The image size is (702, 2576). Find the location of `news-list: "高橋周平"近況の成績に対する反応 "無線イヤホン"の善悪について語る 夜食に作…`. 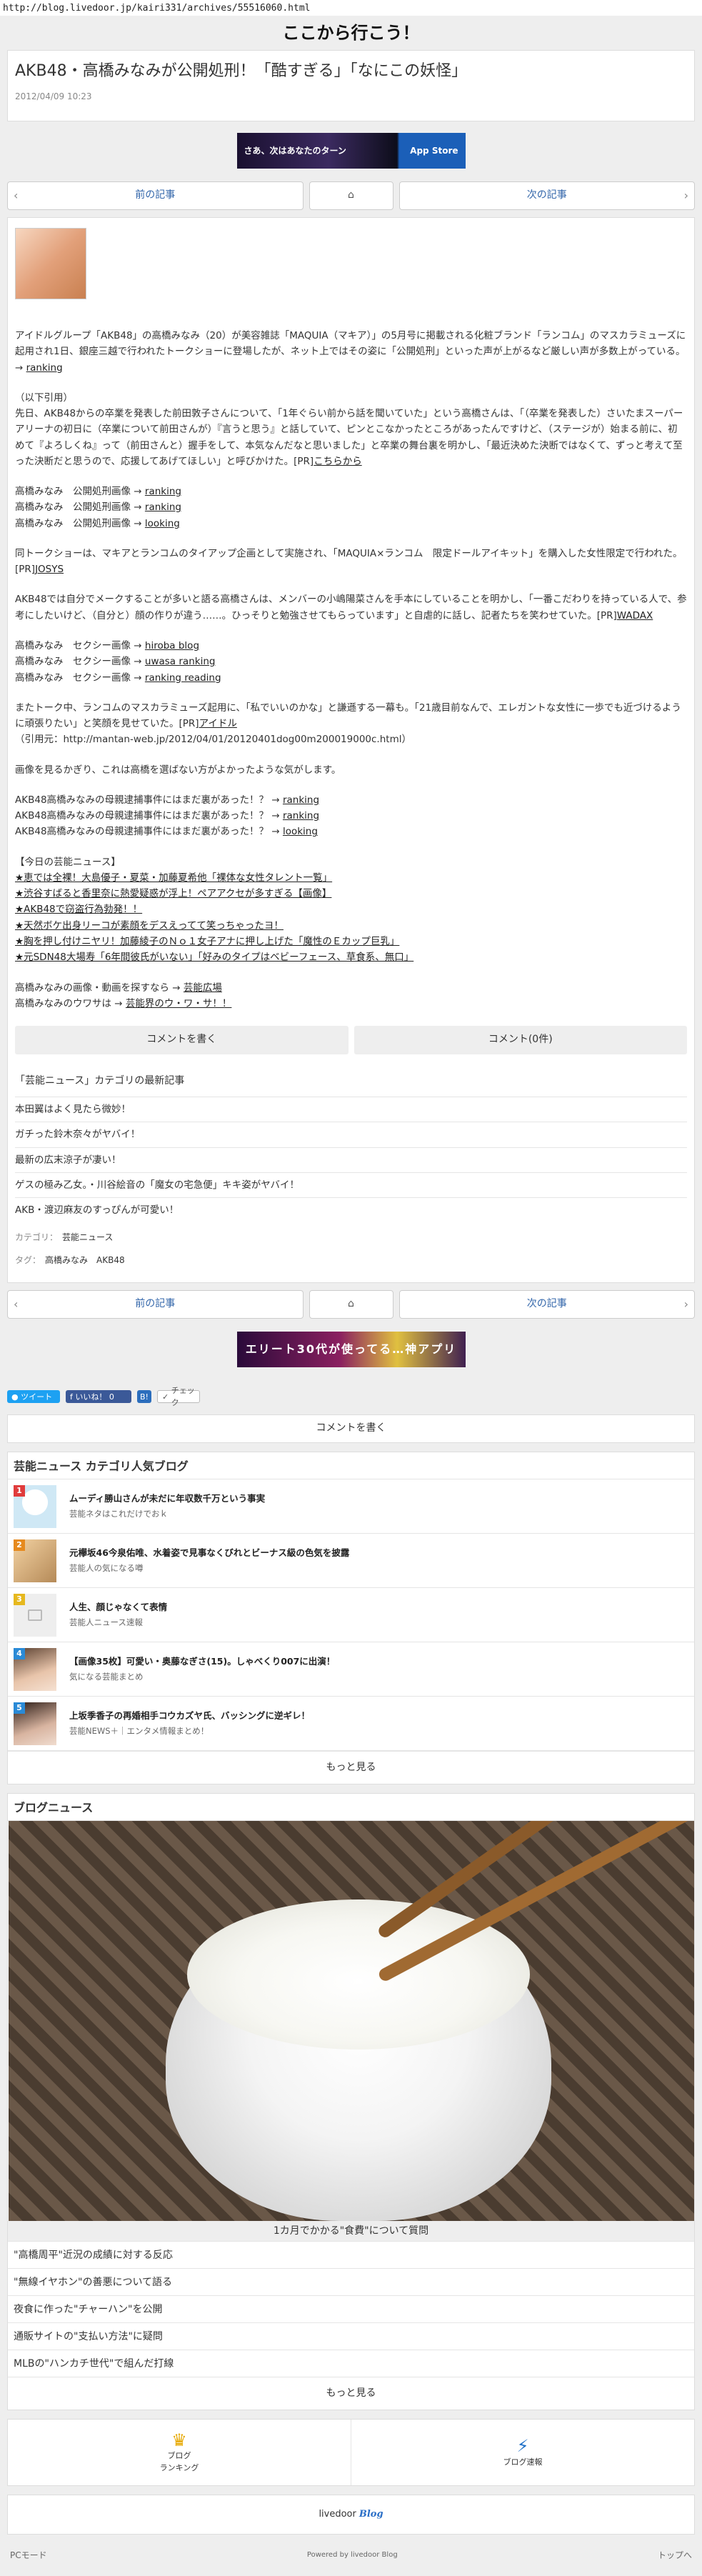

news-list: "高橋周平"近況の成績に対する反応 "無線イヤホン"の善悪について語る 夜食に作… is located at coordinates (351, 2309).